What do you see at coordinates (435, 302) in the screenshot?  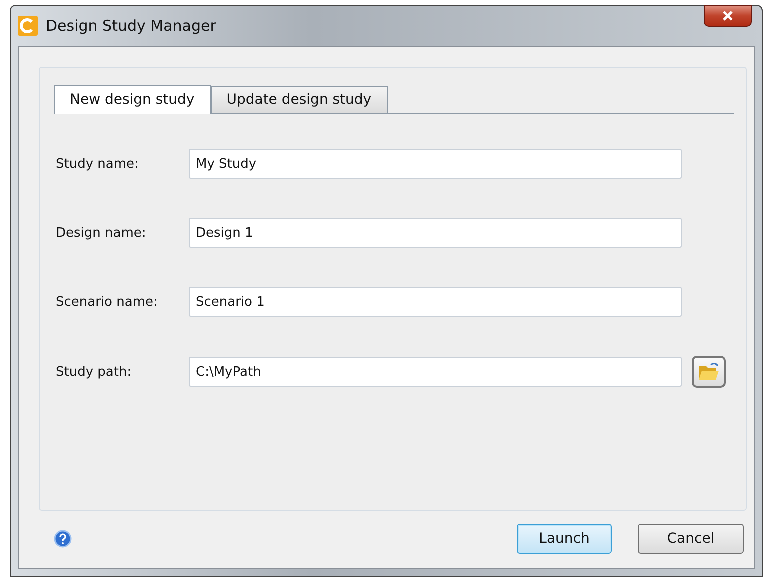 I see `input-field: Scenario 1` at bounding box center [435, 302].